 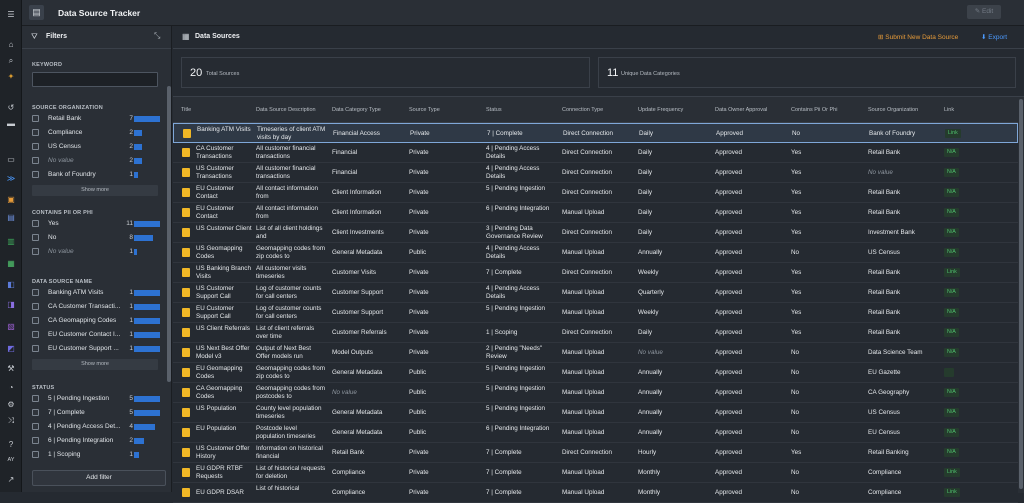 I want to click on filters-scrollbar, so click(x=169, y=234).